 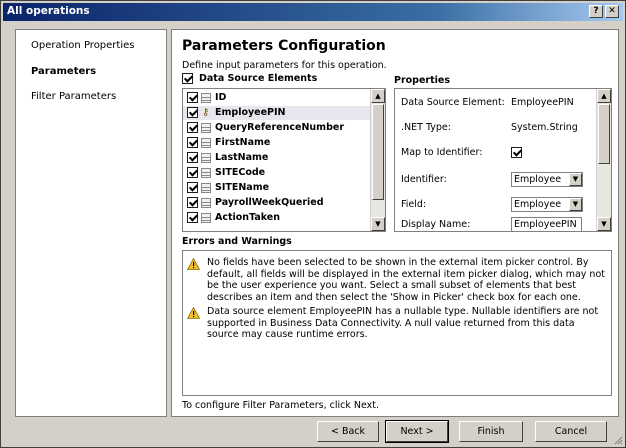 I want to click on page-title: Parameters Configuration, so click(x=284, y=46).